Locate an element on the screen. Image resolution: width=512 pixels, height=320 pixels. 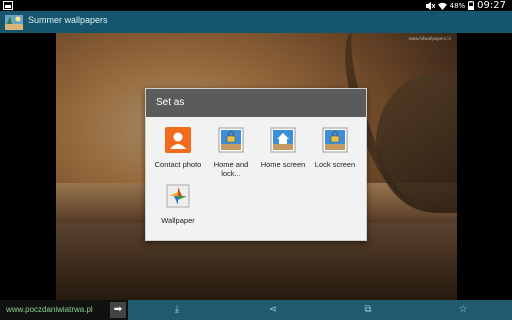
status-bar: 48% 09:27 is located at coordinates (256, 5).